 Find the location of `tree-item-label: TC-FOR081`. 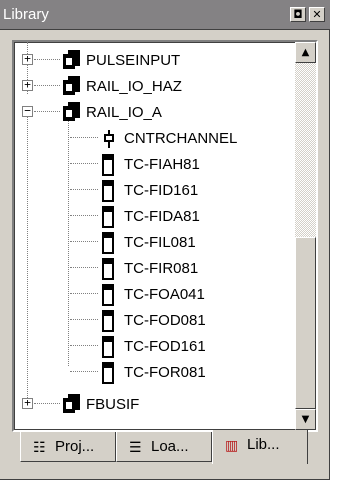

tree-item-label: TC-FOR081 is located at coordinates (165, 372).